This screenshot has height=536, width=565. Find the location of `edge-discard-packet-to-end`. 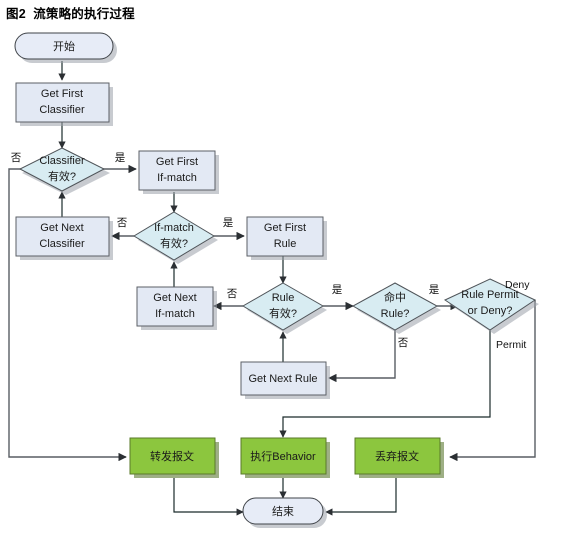

edge-discard-packet-to-end is located at coordinates (361, 497).